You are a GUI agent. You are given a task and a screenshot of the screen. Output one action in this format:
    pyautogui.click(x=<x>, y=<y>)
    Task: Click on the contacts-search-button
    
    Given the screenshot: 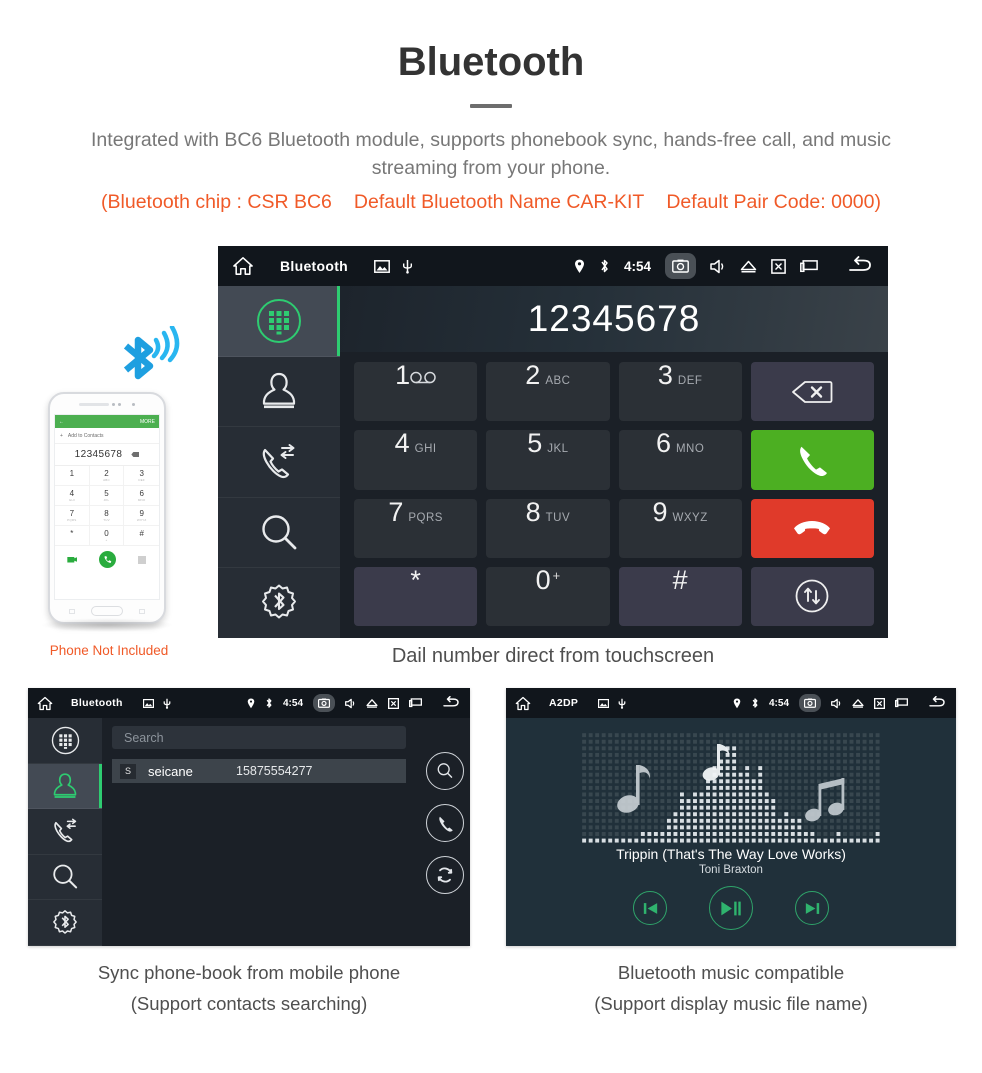 What is the action you would take?
    pyautogui.click(x=445, y=771)
    